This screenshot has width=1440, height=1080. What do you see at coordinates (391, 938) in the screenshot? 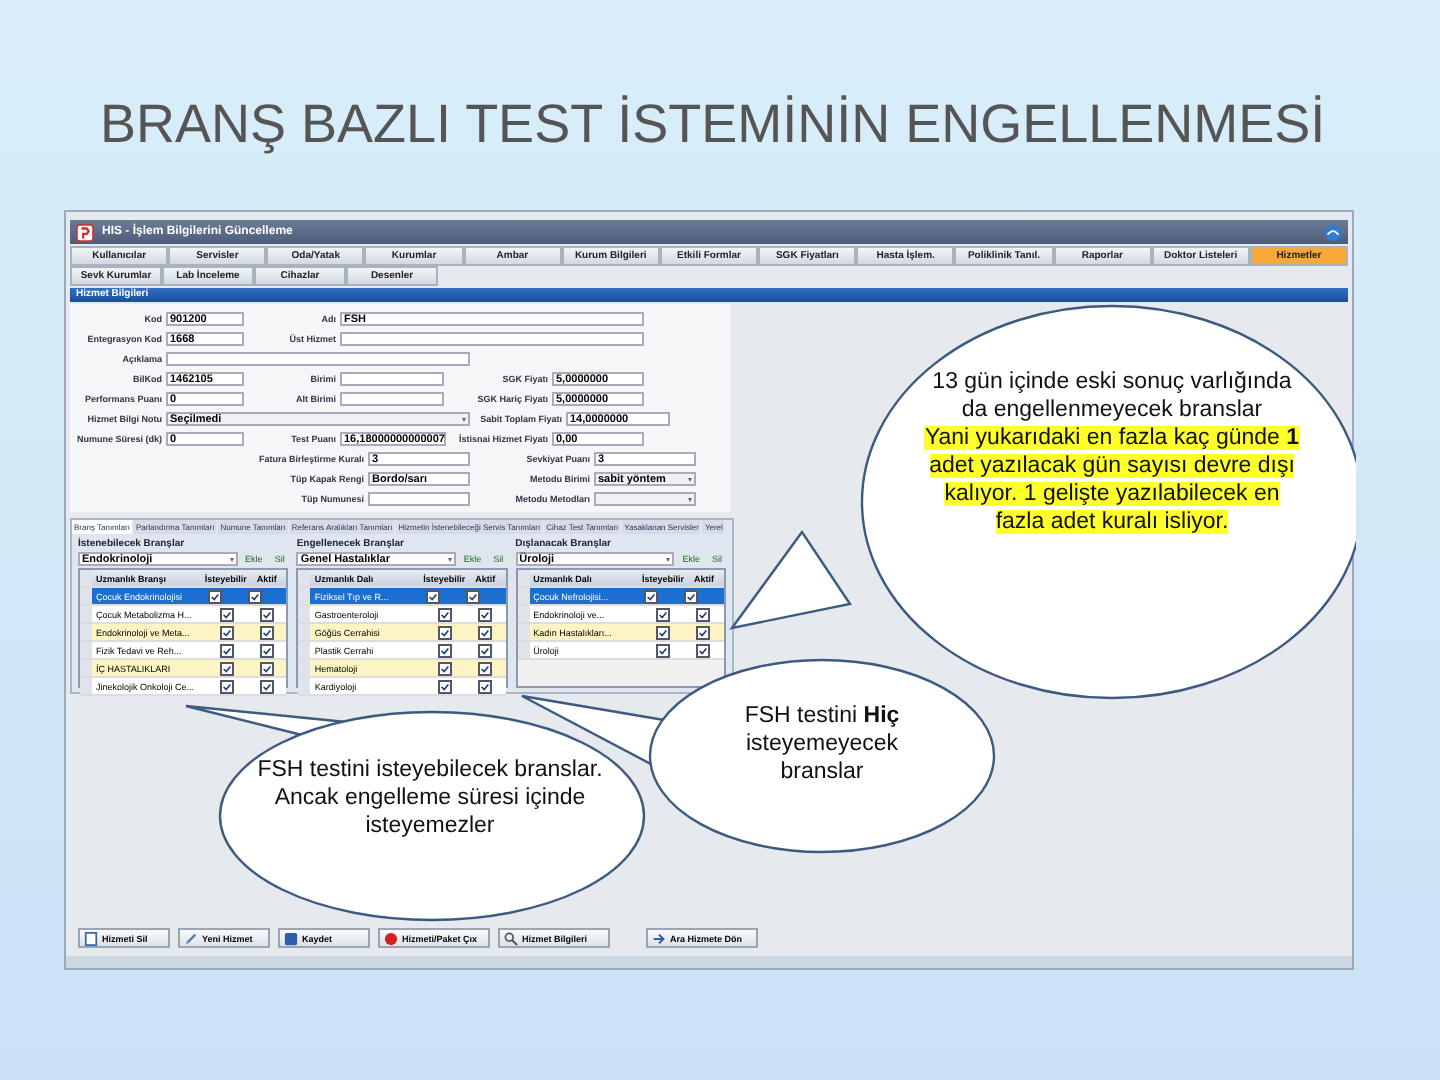
I see `stop-icon` at bounding box center [391, 938].